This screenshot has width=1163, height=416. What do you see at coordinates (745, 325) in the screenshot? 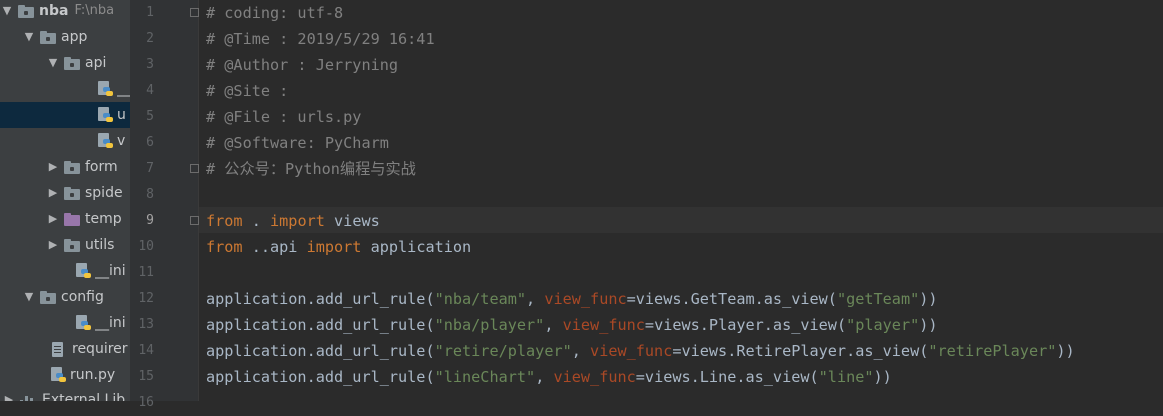
I see `code-token: =views.Player.as_view(` at bounding box center [745, 325].